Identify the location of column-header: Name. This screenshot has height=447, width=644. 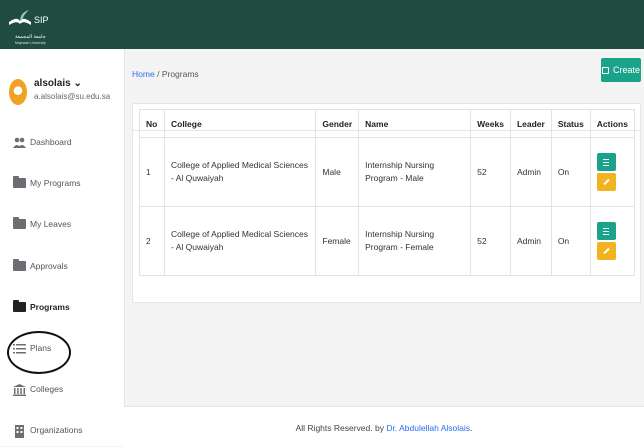
(415, 123).